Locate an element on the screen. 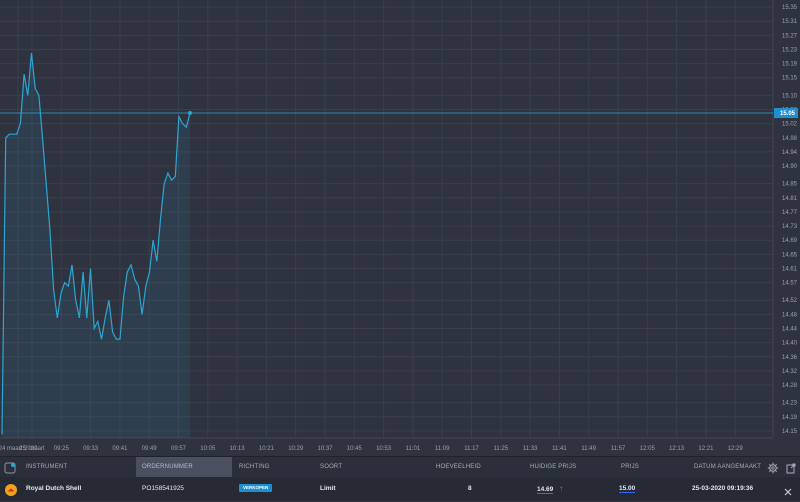 This screenshot has height=502, width=800. y-tick-label: 14.98 is located at coordinates (790, 139).